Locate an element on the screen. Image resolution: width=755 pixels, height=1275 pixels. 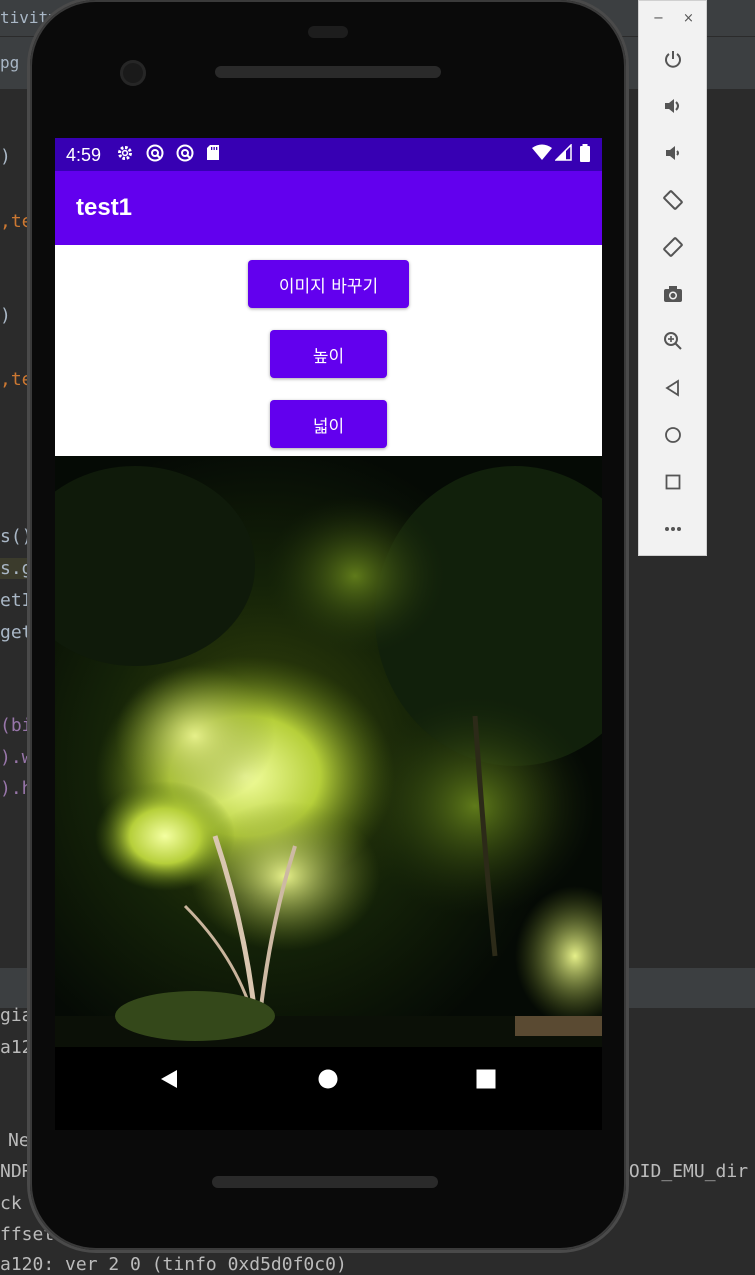
log-line: gia is located at coordinates (16, 1015).